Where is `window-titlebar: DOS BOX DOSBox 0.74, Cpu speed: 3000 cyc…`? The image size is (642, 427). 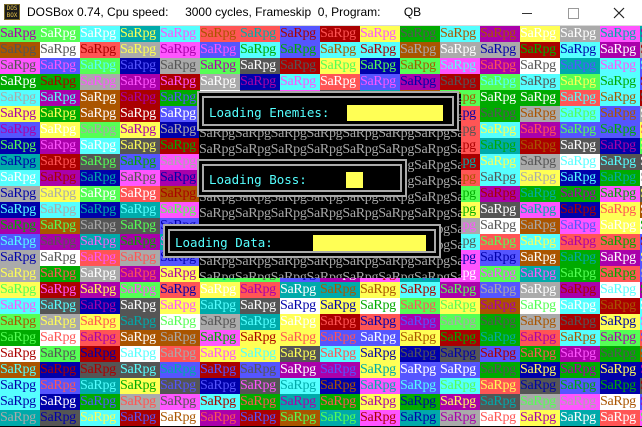 window-titlebar: DOS BOX DOSBox 0.74, Cpu speed: 3000 cyc… is located at coordinates (321, 13).